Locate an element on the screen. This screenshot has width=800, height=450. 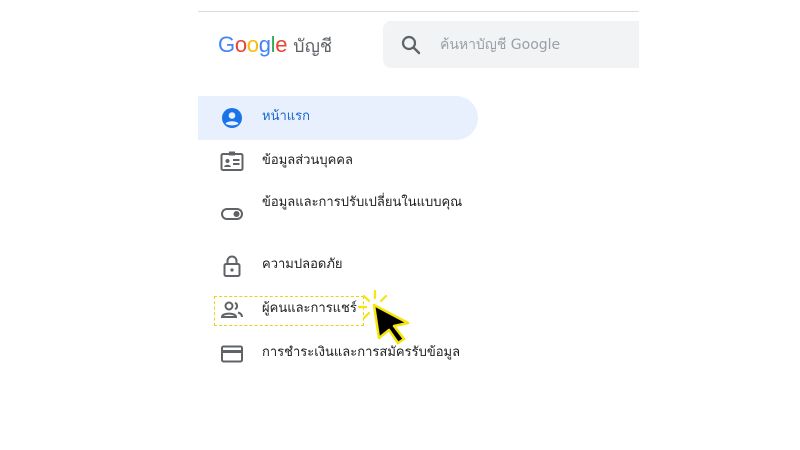
product-name: บัญชี is located at coordinates (313, 46).